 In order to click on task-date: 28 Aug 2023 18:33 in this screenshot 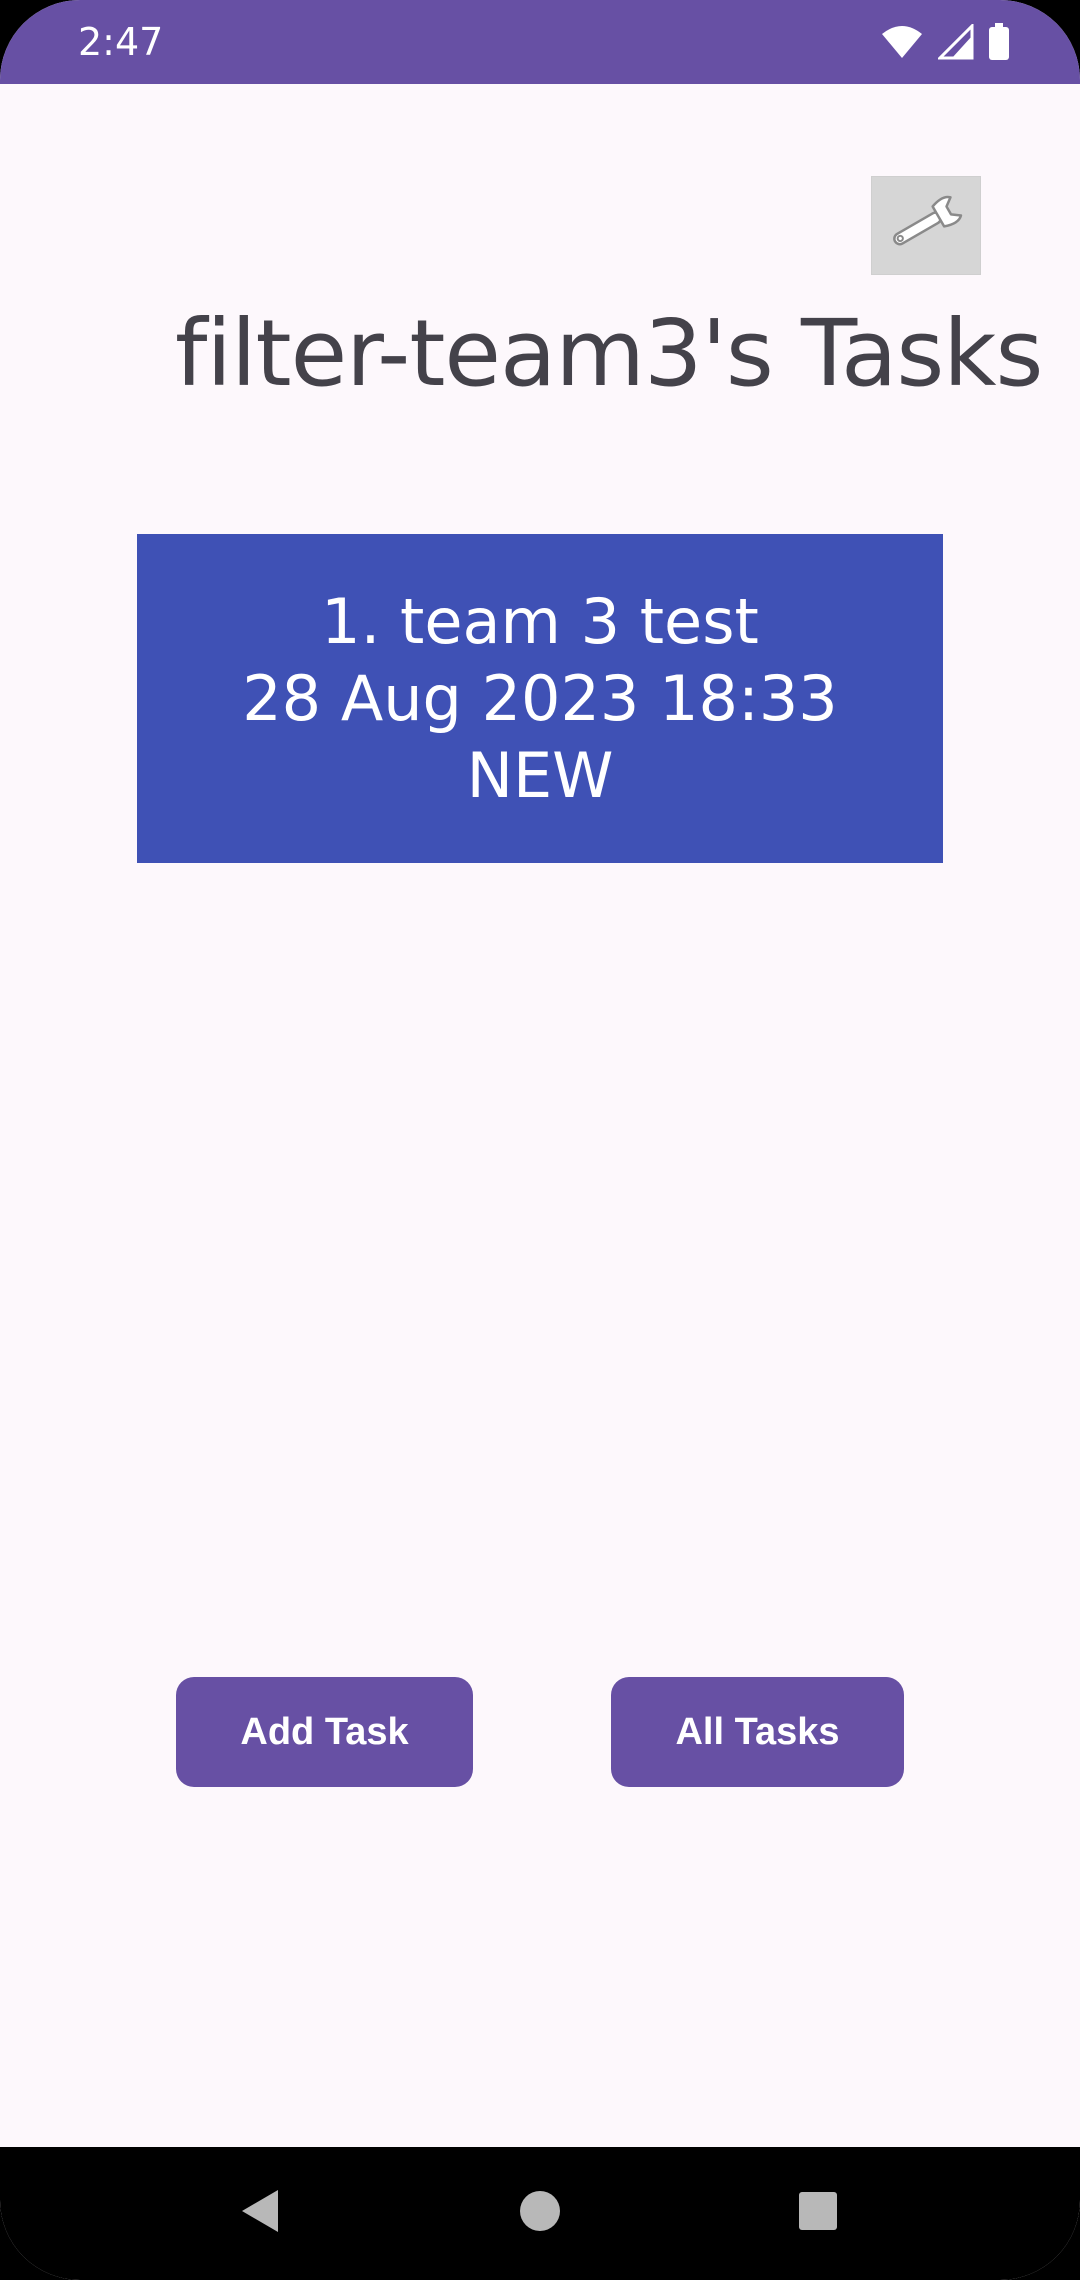, I will do `click(540, 698)`.